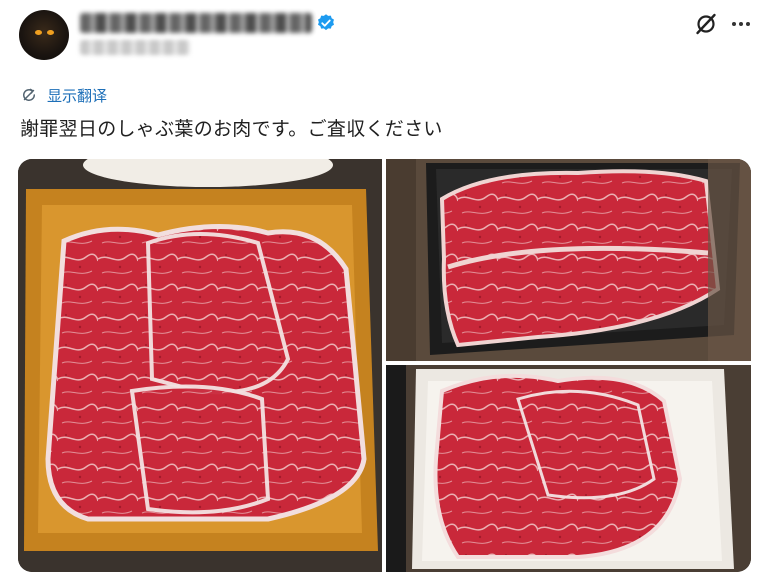  Describe the element at coordinates (231, 129) in the screenshot. I see `post-text: 謝罪翌日のしゃぶ葉のお肉です。ご査収ください` at that location.